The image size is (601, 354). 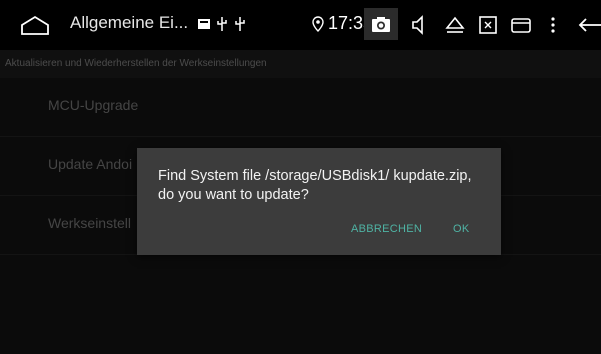 I want to click on back-icon, so click(x=588, y=25).